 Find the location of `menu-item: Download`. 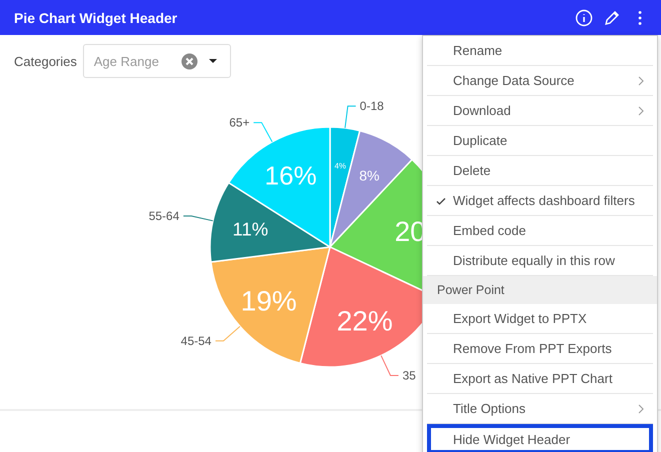

menu-item: Download is located at coordinates (540, 111).